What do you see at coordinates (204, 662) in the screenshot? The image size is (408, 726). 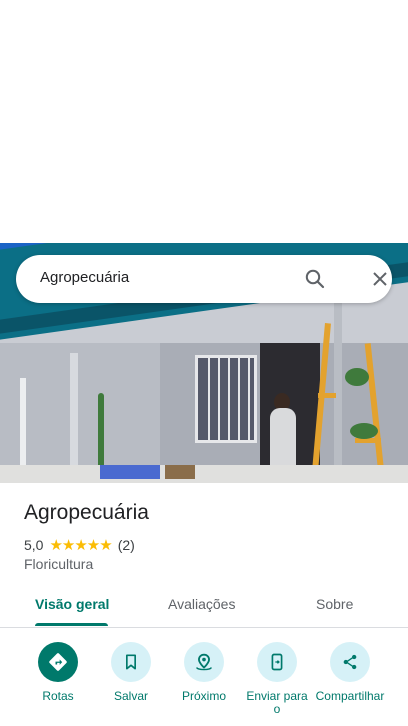 I see `nearby-icon` at bounding box center [204, 662].